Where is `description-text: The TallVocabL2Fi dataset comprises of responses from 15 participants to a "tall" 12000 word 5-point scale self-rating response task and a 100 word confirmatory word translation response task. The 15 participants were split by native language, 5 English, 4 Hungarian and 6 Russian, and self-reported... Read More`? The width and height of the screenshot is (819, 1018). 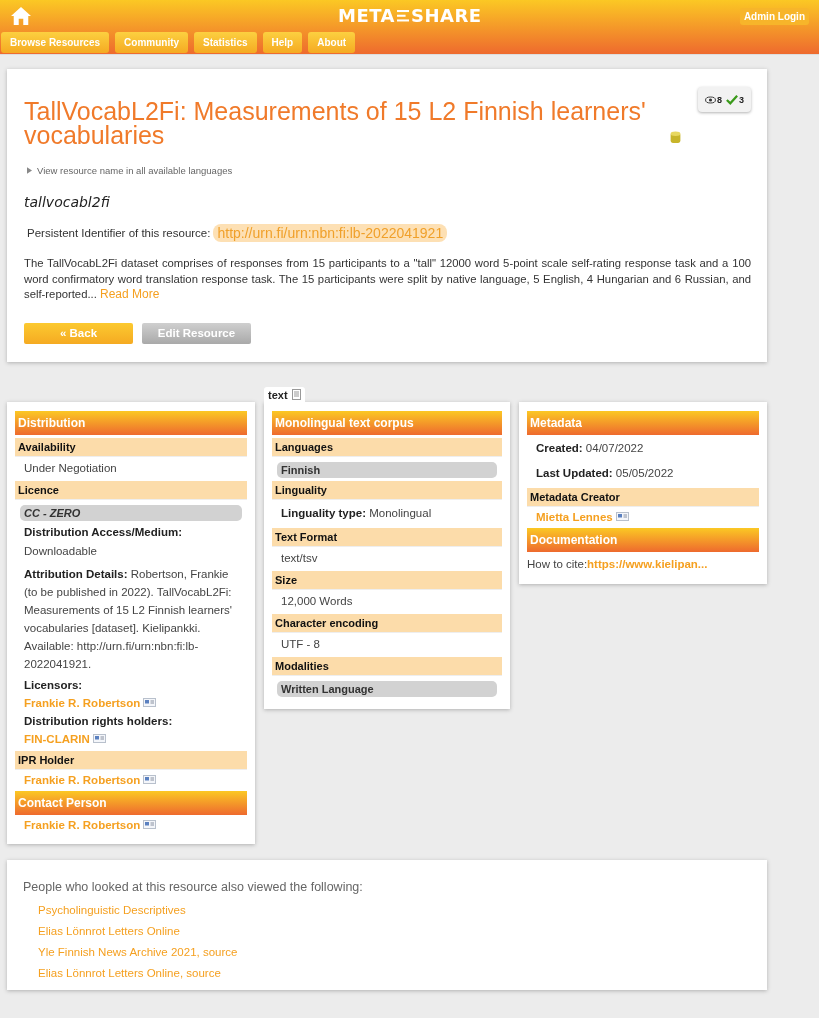 description-text: The TallVocabL2Fi dataset comprises of responses from 15 participants to a "tall" 12000 word 5-point scale self-rating response task and a 100 word confirmatory word translation response task. The 15 participants were split by native language, 5 English, 4 Hungarian and 6 Russian, and self-reported... Read More is located at coordinates (387, 279).